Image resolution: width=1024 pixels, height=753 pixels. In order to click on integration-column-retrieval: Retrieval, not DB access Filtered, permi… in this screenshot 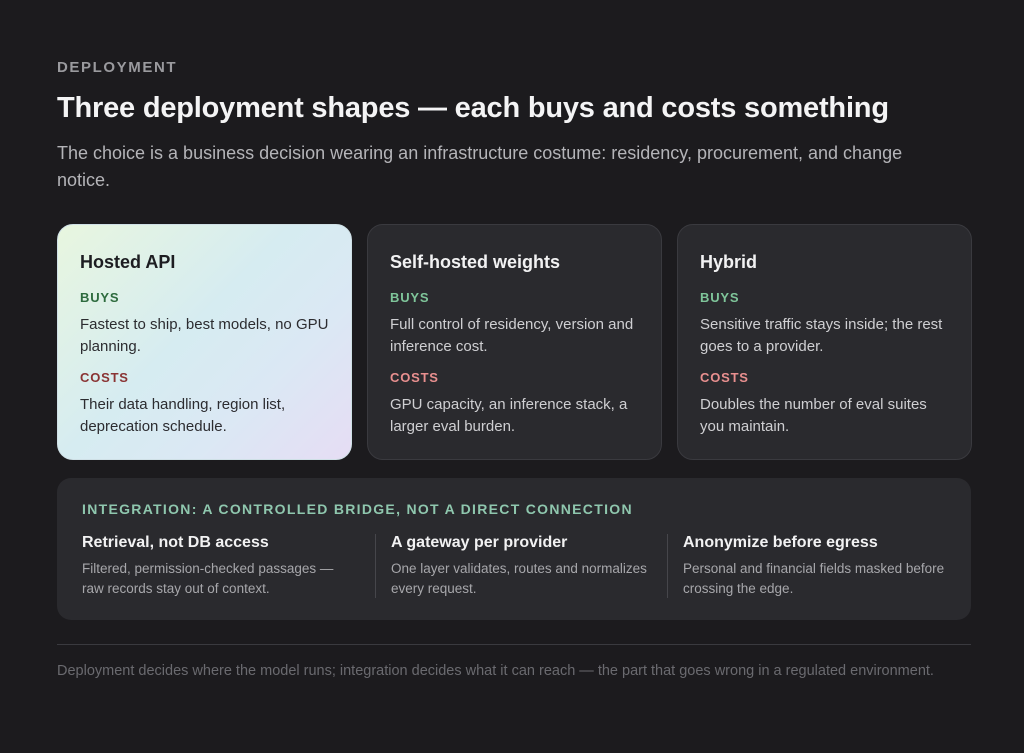, I will do `click(222, 566)`.